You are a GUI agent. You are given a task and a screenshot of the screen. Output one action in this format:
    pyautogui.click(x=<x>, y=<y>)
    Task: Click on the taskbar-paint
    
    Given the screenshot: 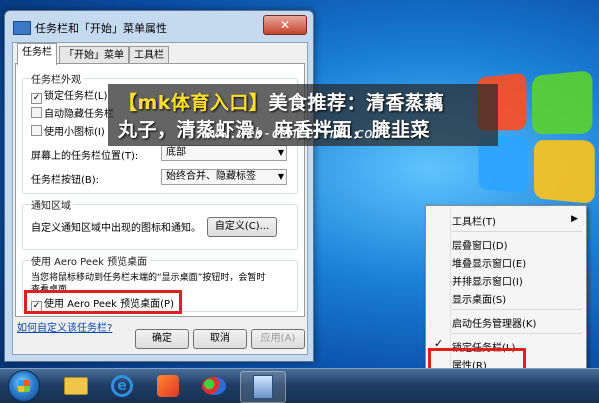 What is the action you would take?
    pyautogui.click(x=214, y=386)
    